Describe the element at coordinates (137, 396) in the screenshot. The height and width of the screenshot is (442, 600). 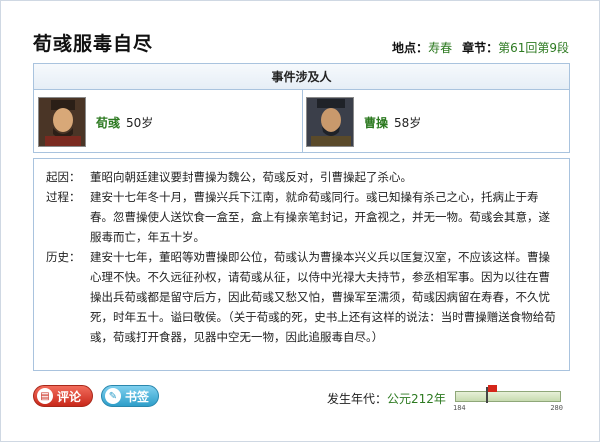
I see `bookmark-label: 书签` at that location.